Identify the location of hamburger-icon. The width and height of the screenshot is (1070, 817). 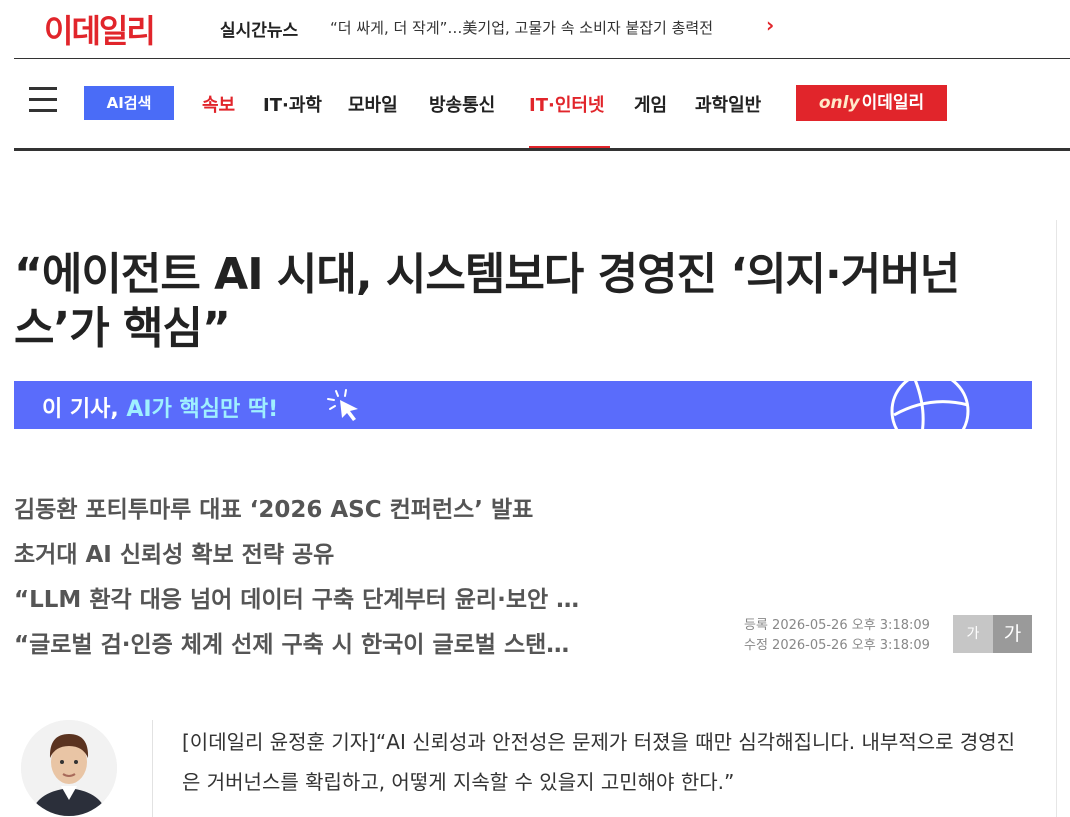
(43, 101).